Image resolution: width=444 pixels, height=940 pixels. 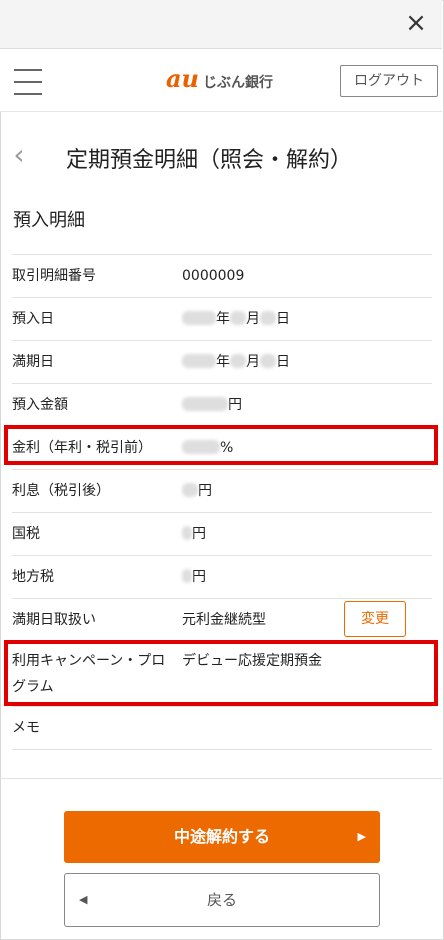 I want to click on serial-value: 0000009, so click(x=213, y=276).